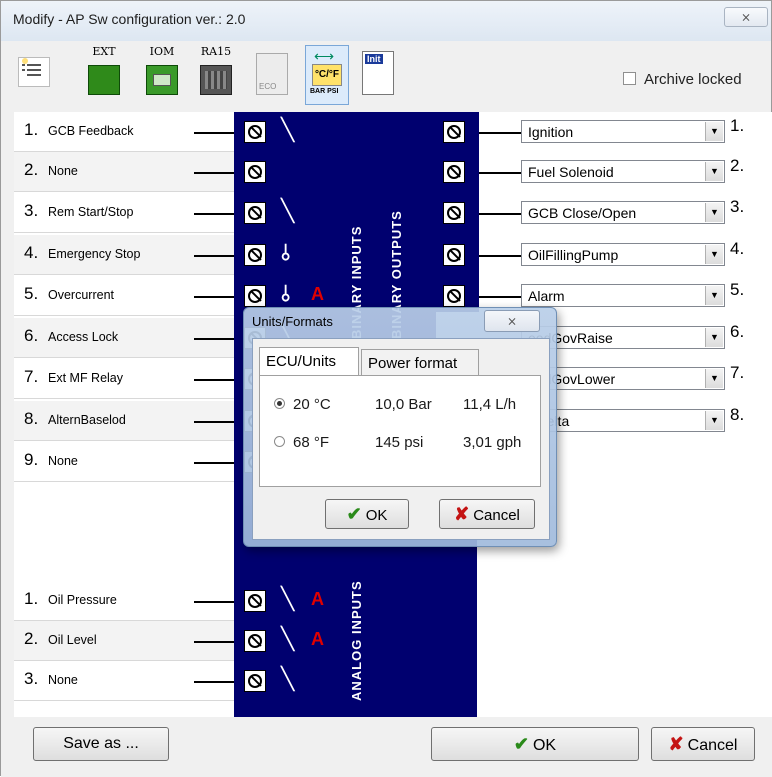 This screenshot has height=777, width=772. I want to click on output-function-select: Fuel Solenoid ▼, so click(623, 171).